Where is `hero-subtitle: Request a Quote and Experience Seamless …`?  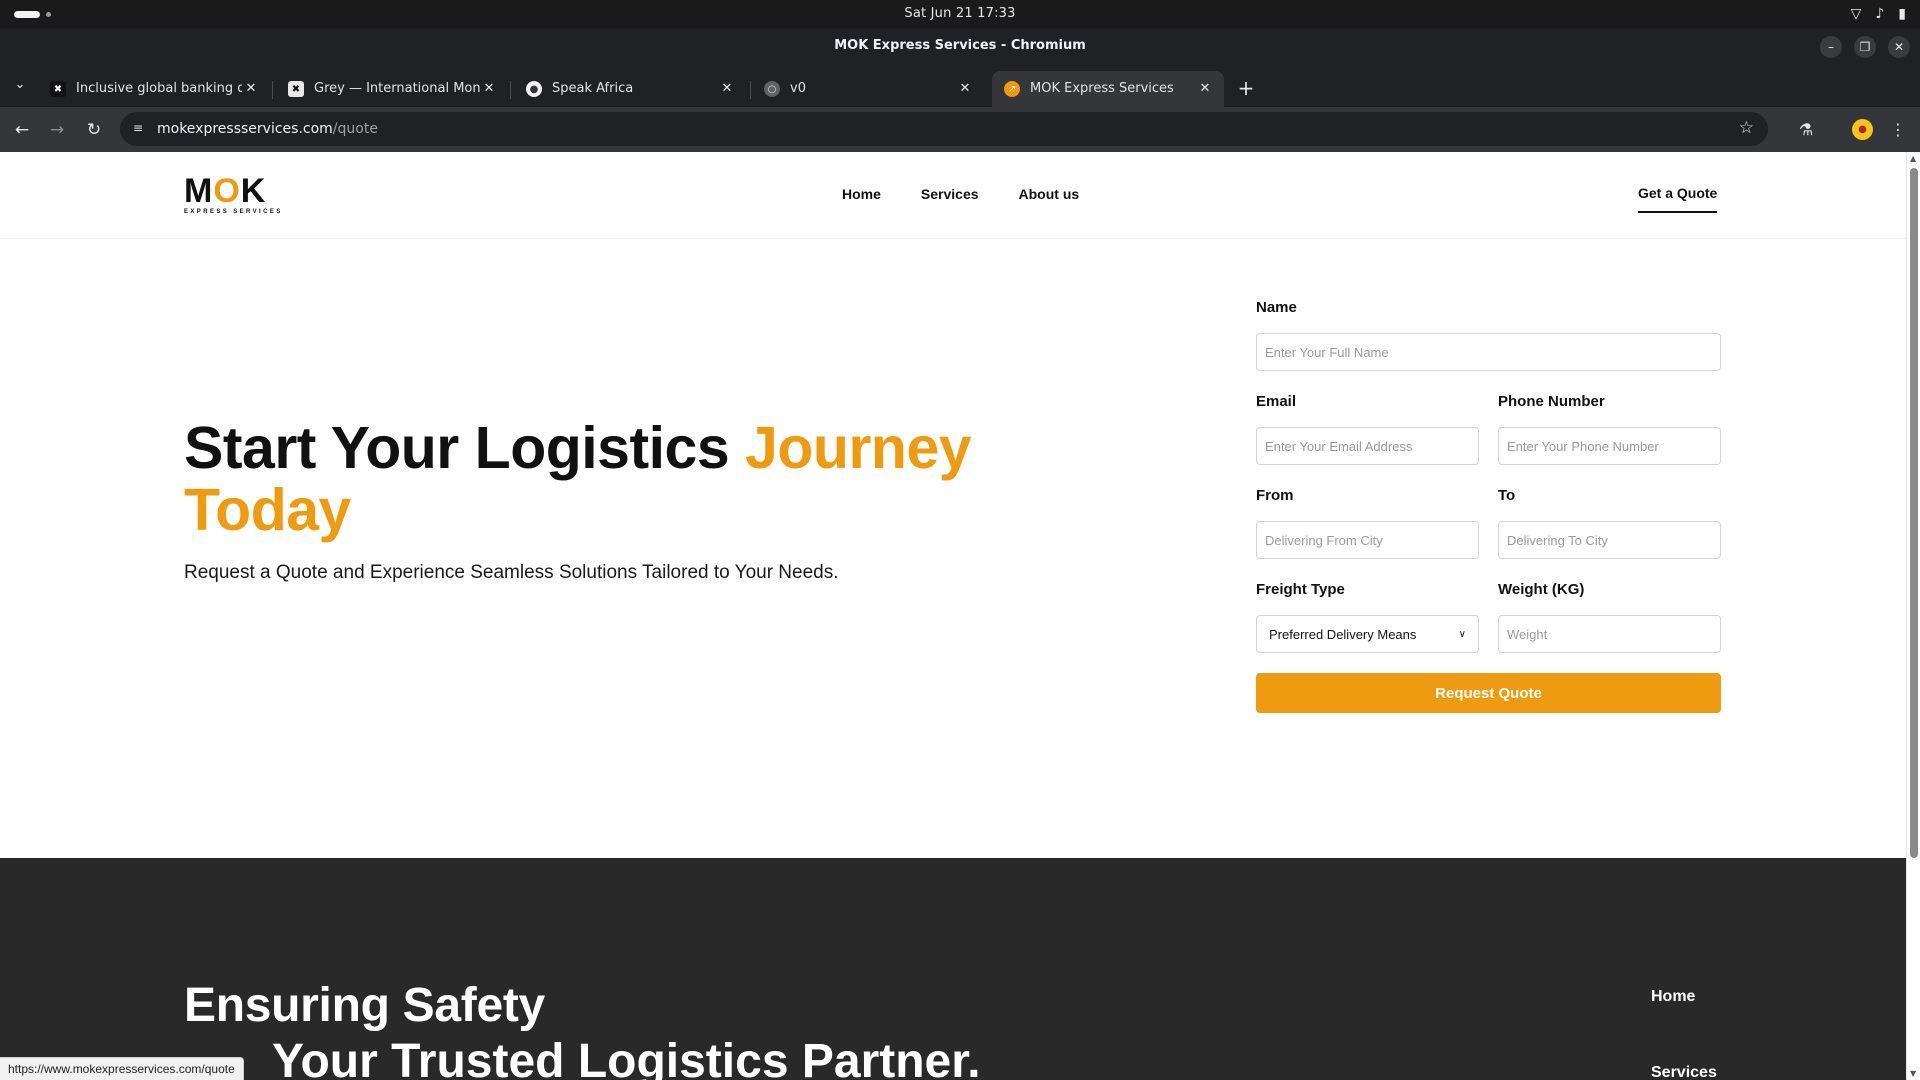 hero-subtitle: Request a Quote and Experience Seamless … is located at coordinates (511, 572).